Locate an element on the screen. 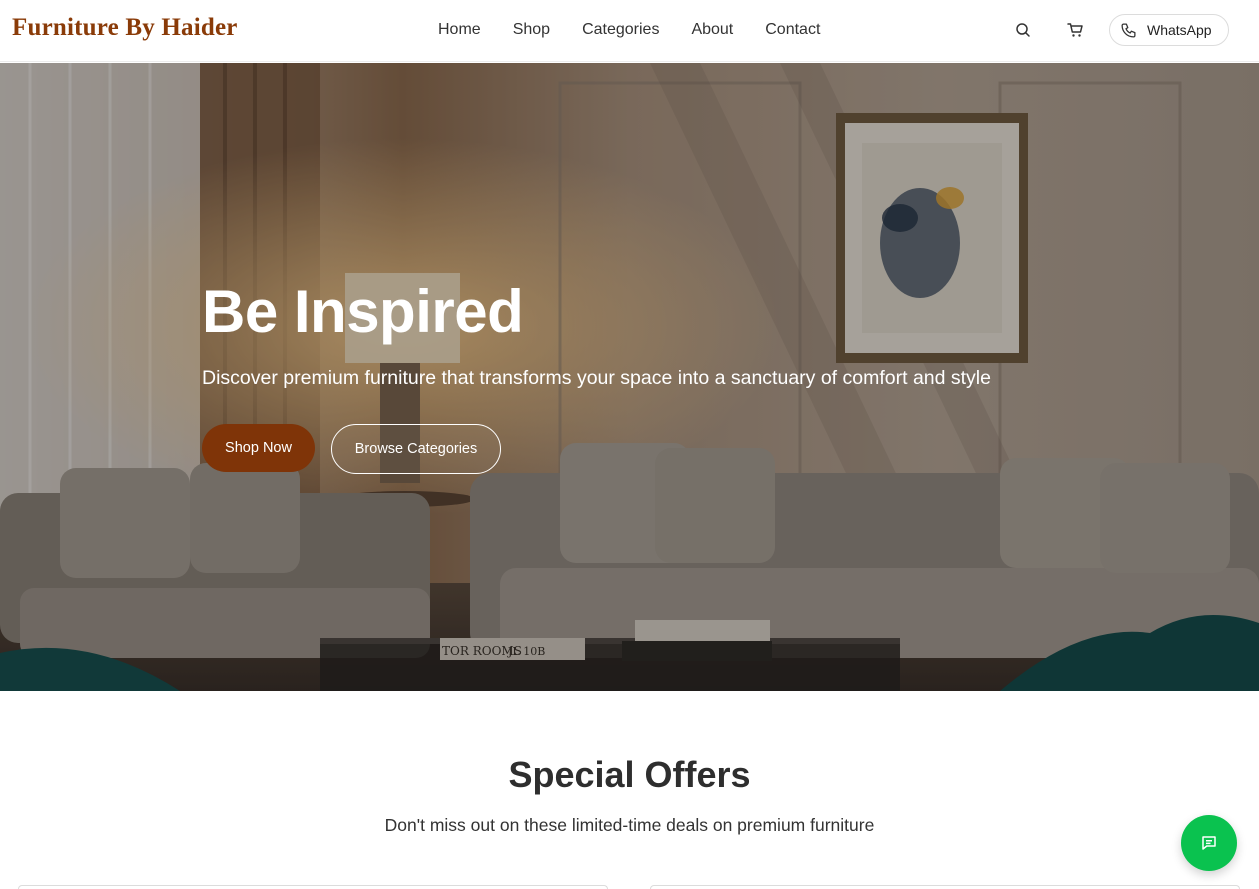 The image size is (1259, 889). whatsapp-button: WhatsApp is located at coordinates (1169, 30).